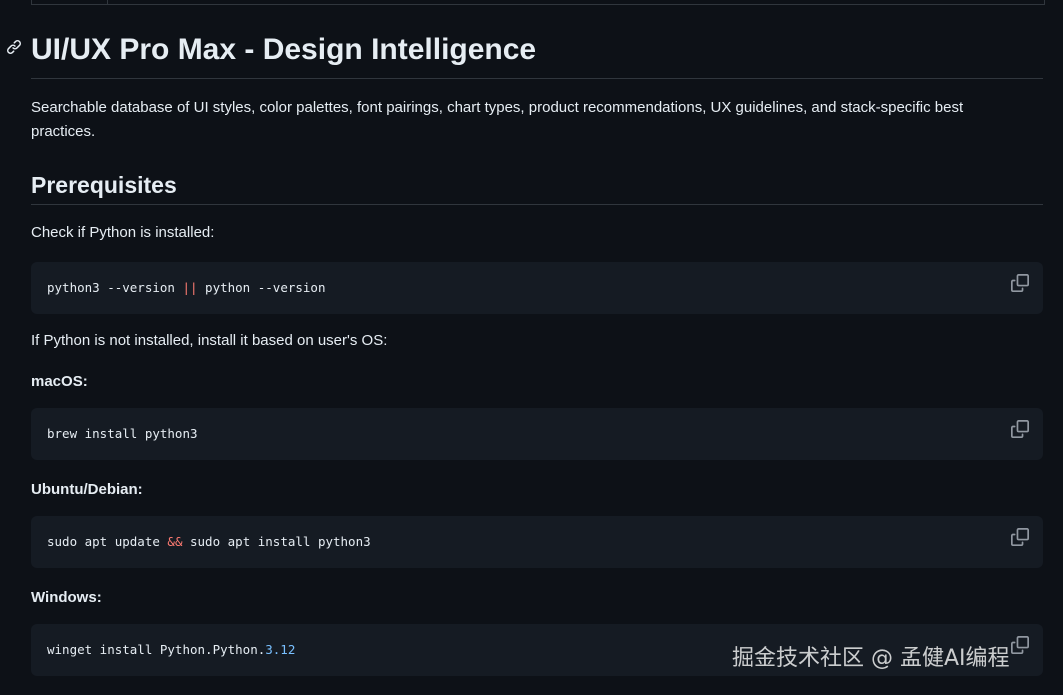  What do you see at coordinates (537, 186) in the screenshot?
I see `prerequisites-heading-section: Prerequisites` at bounding box center [537, 186].